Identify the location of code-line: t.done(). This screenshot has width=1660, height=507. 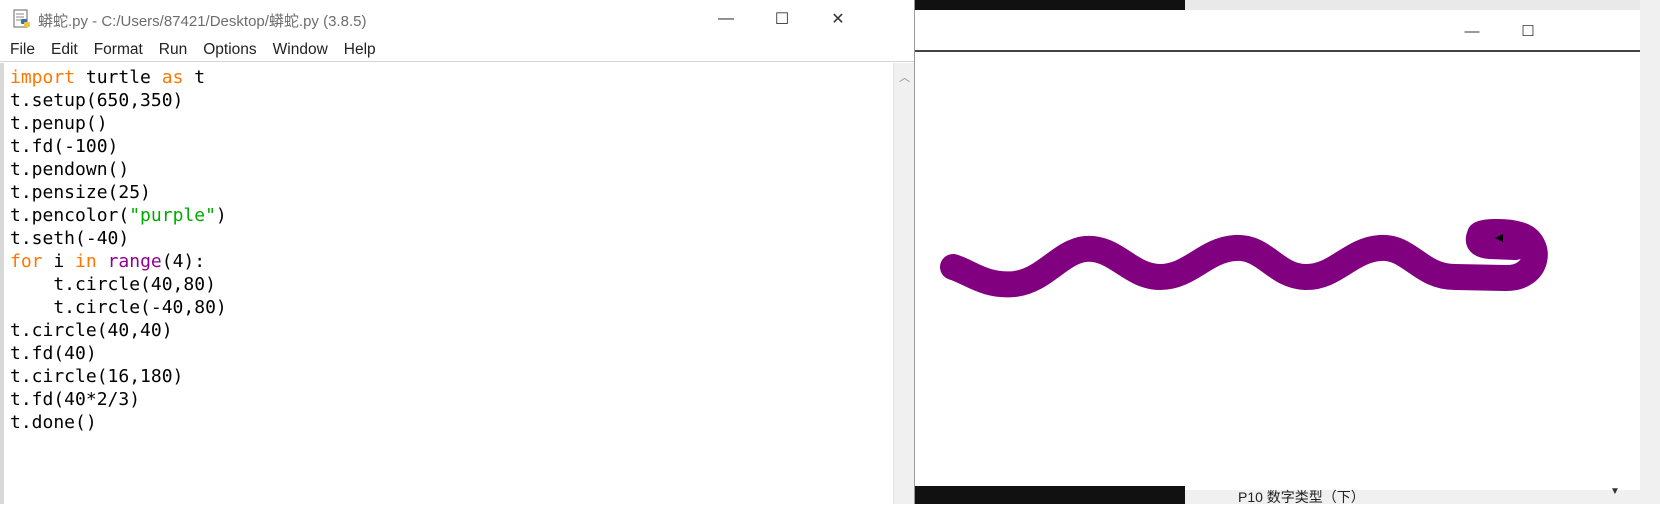
(53, 422).